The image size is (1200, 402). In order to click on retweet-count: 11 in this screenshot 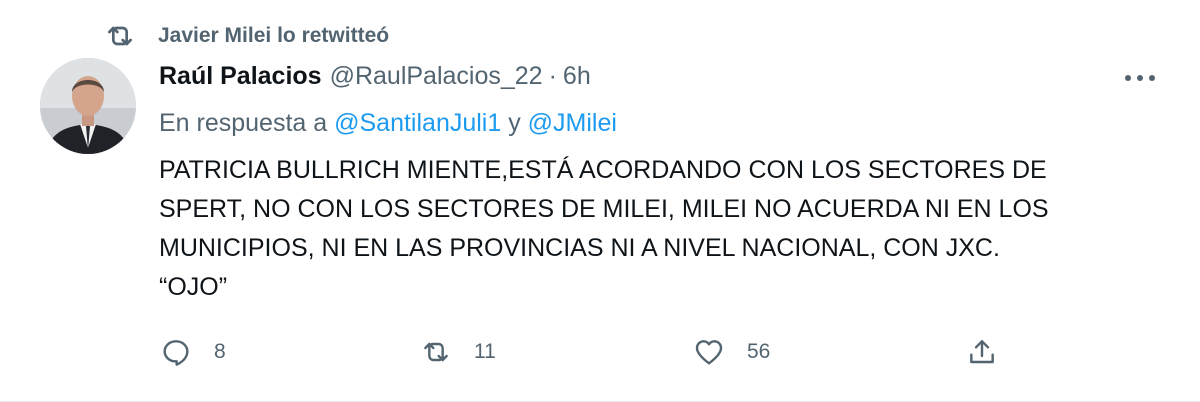, I will do `click(485, 351)`.